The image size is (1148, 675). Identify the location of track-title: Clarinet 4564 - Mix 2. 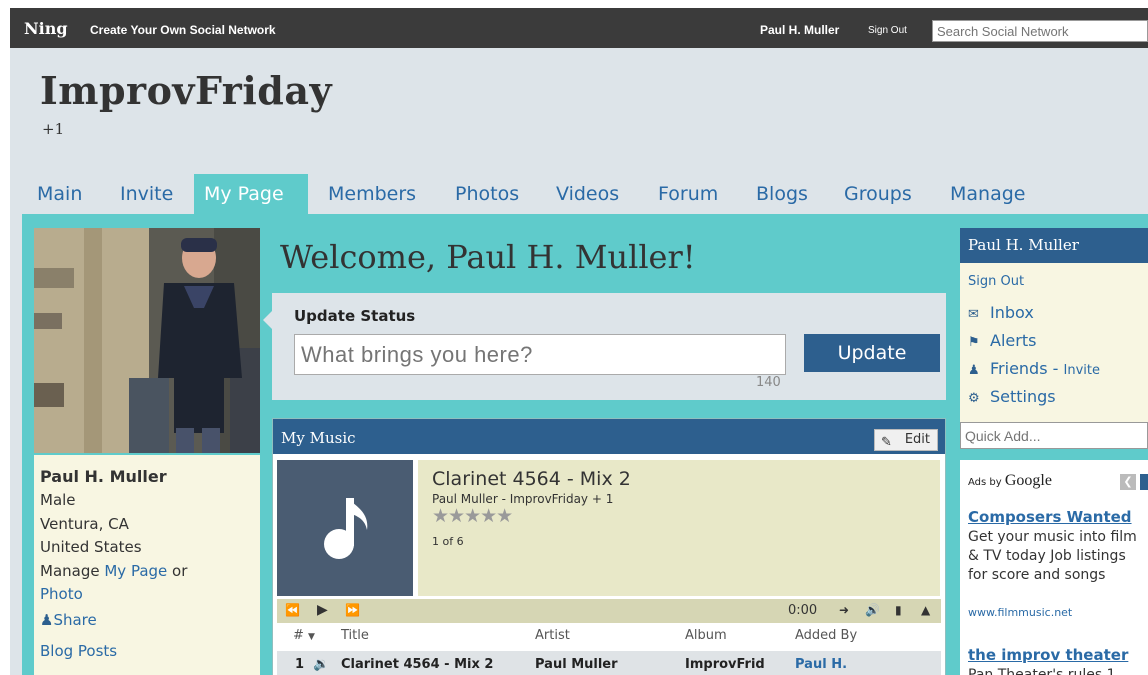
(531, 479).